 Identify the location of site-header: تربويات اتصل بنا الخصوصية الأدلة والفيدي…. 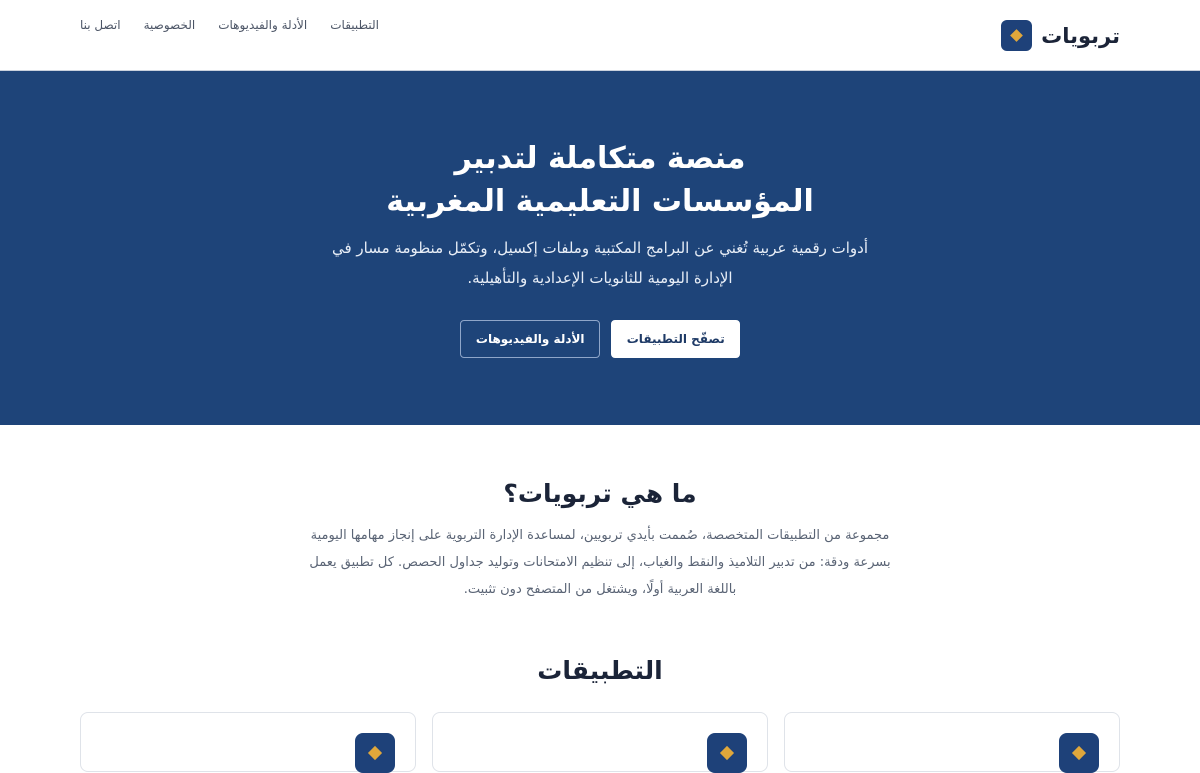
(600, 35).